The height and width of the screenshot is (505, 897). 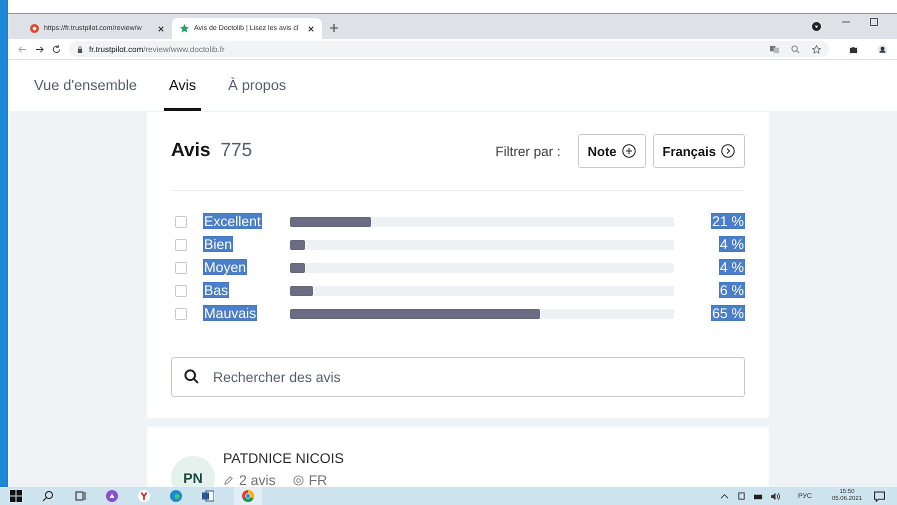 I want to click on reviewer-country: FR, so click(x=318, y=480).